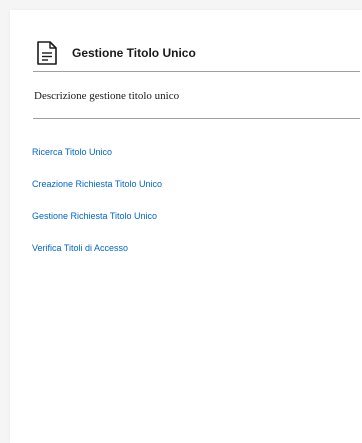 The width and height of the screenshot is (362, 443). I want to click on document-icon, so click(47, 53).